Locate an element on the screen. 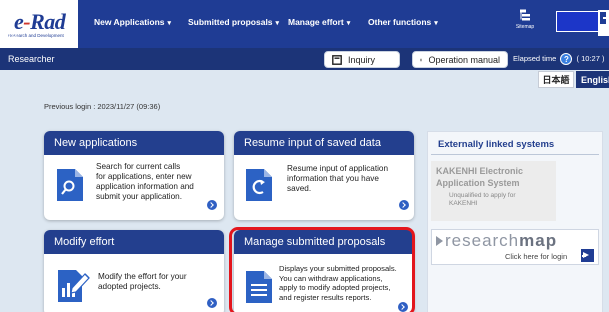 This screenshot has height=312, width=609. language-japanese: 日本語 is located at coordinates (556, 79).